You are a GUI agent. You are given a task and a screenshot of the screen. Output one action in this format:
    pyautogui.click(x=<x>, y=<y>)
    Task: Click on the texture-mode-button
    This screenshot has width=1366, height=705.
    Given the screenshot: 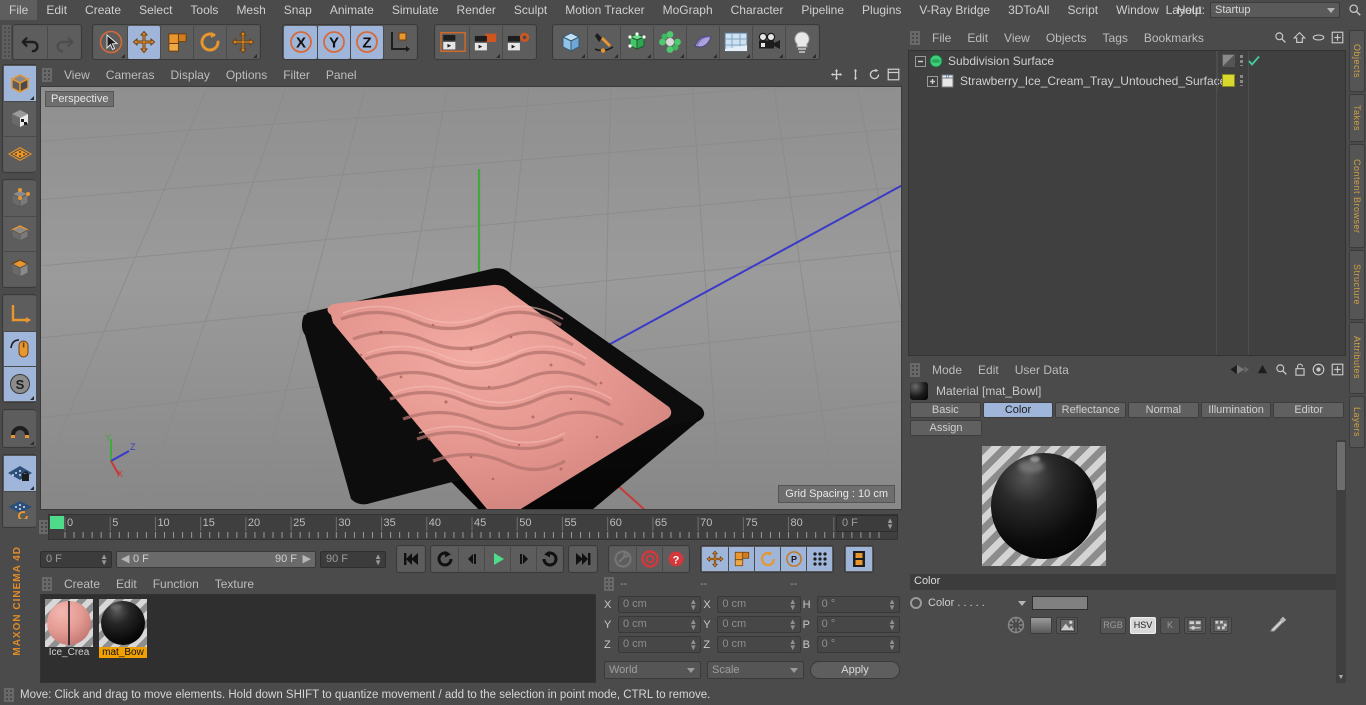 What is the action you would take?
    pyautogui.click(x=20, y=118)
    